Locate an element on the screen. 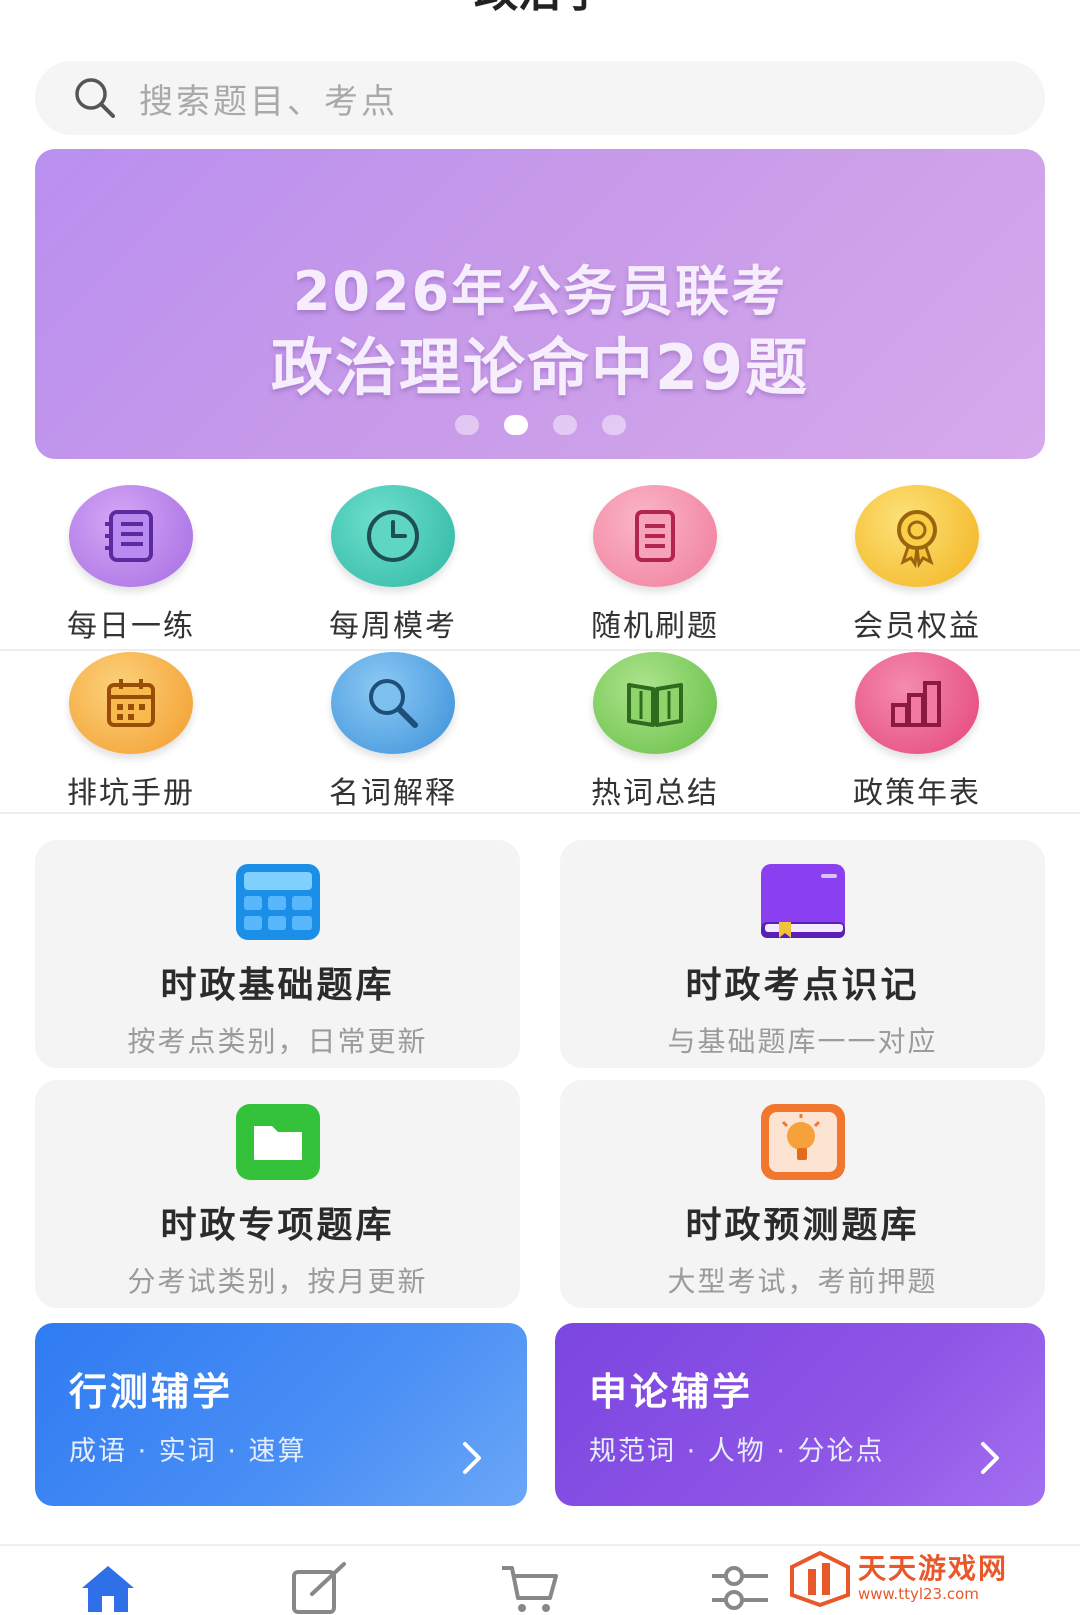 The height and width of the screenshot is (1615, 1080). feature-policy-timeline: 政策年表 is located at coordinates (917, 732).